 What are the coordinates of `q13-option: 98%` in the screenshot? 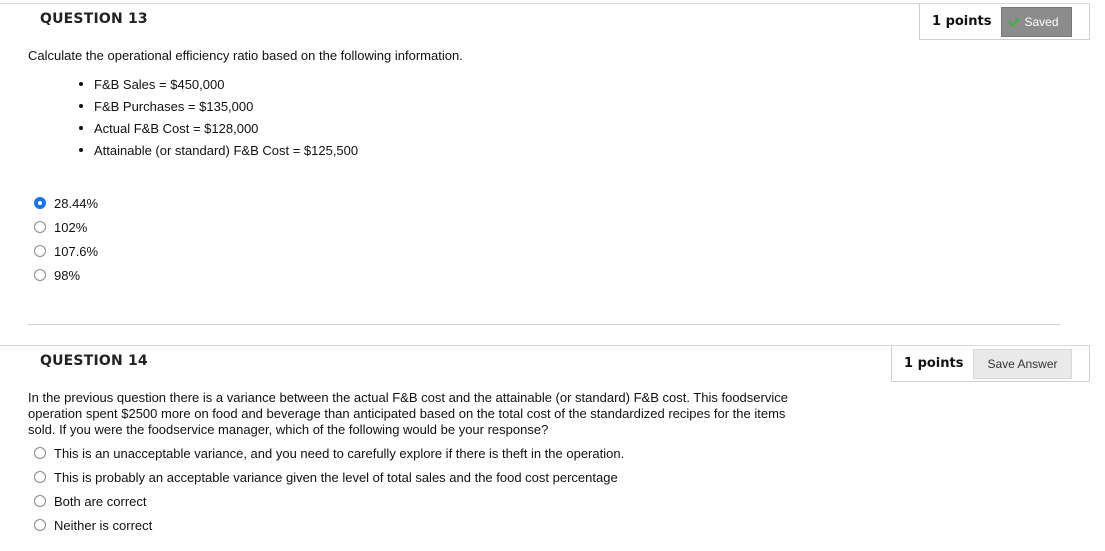 It's located at (66, 275).